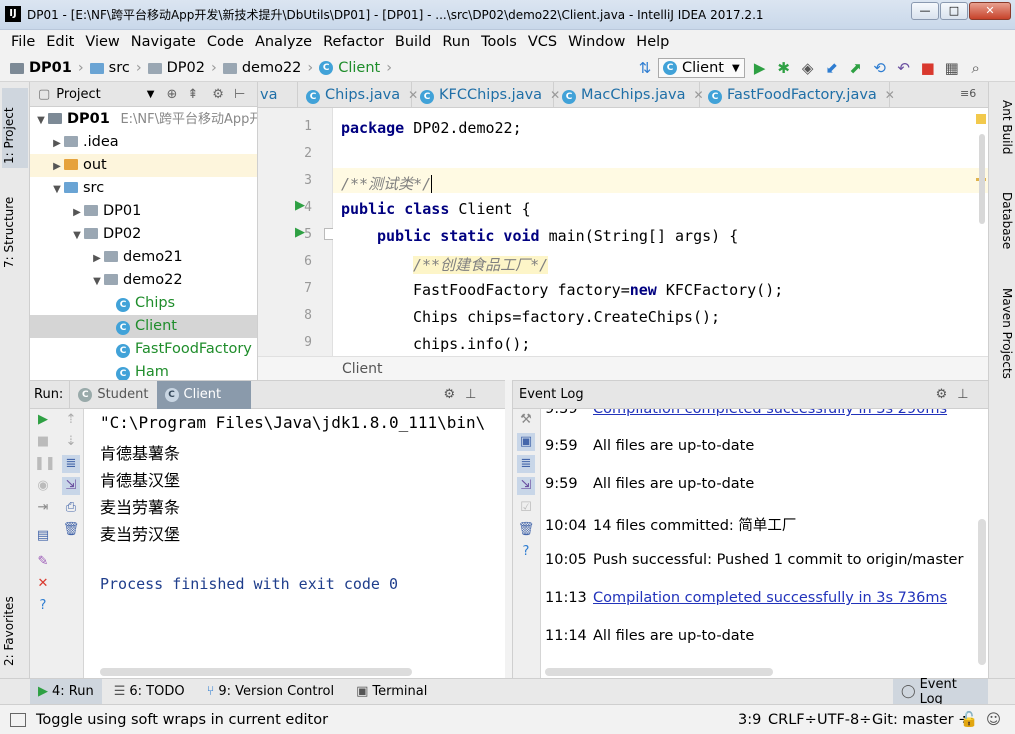 The width and height of the screenshot is (1015, 734). Describe the element at coordinates (797, 95) in the screenshot. I see `tab-fastfoodfactory: C FastFoodFactory.java ✕` at that location.